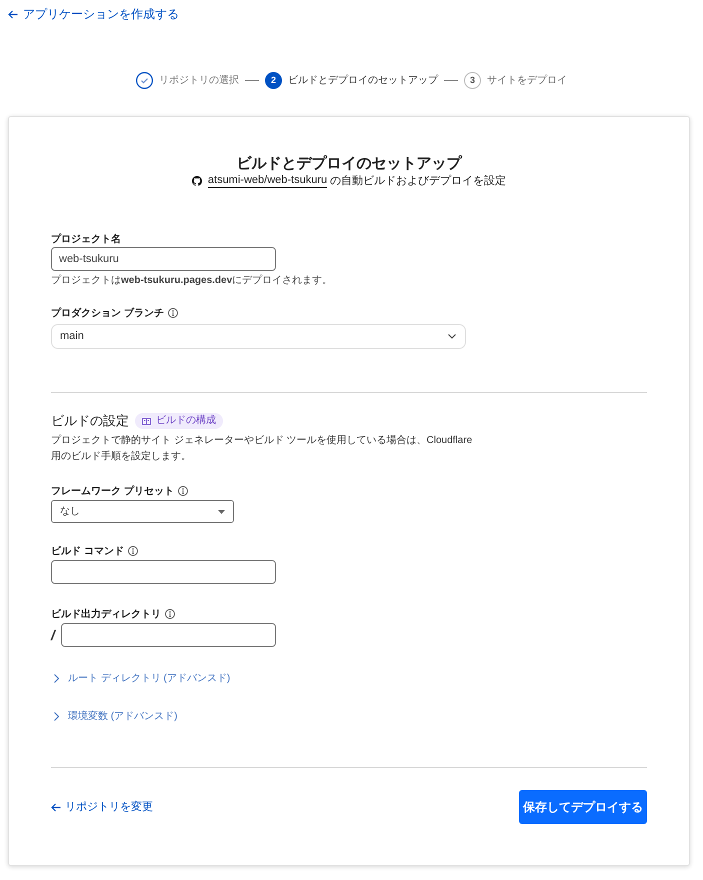 The width and height of the screenshot is (703, 880). Describe the element at coordinates (452, 336) in the screenshot. I see `chevron-down-icon` at that location.